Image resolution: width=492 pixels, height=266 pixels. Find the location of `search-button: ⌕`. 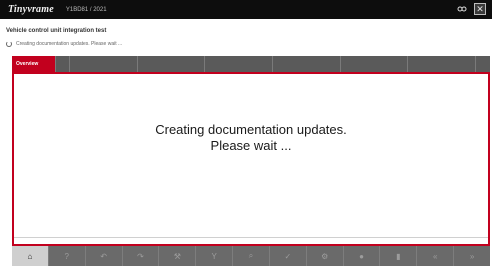

search-button: ⌕ is located at coordinates (251, 256).